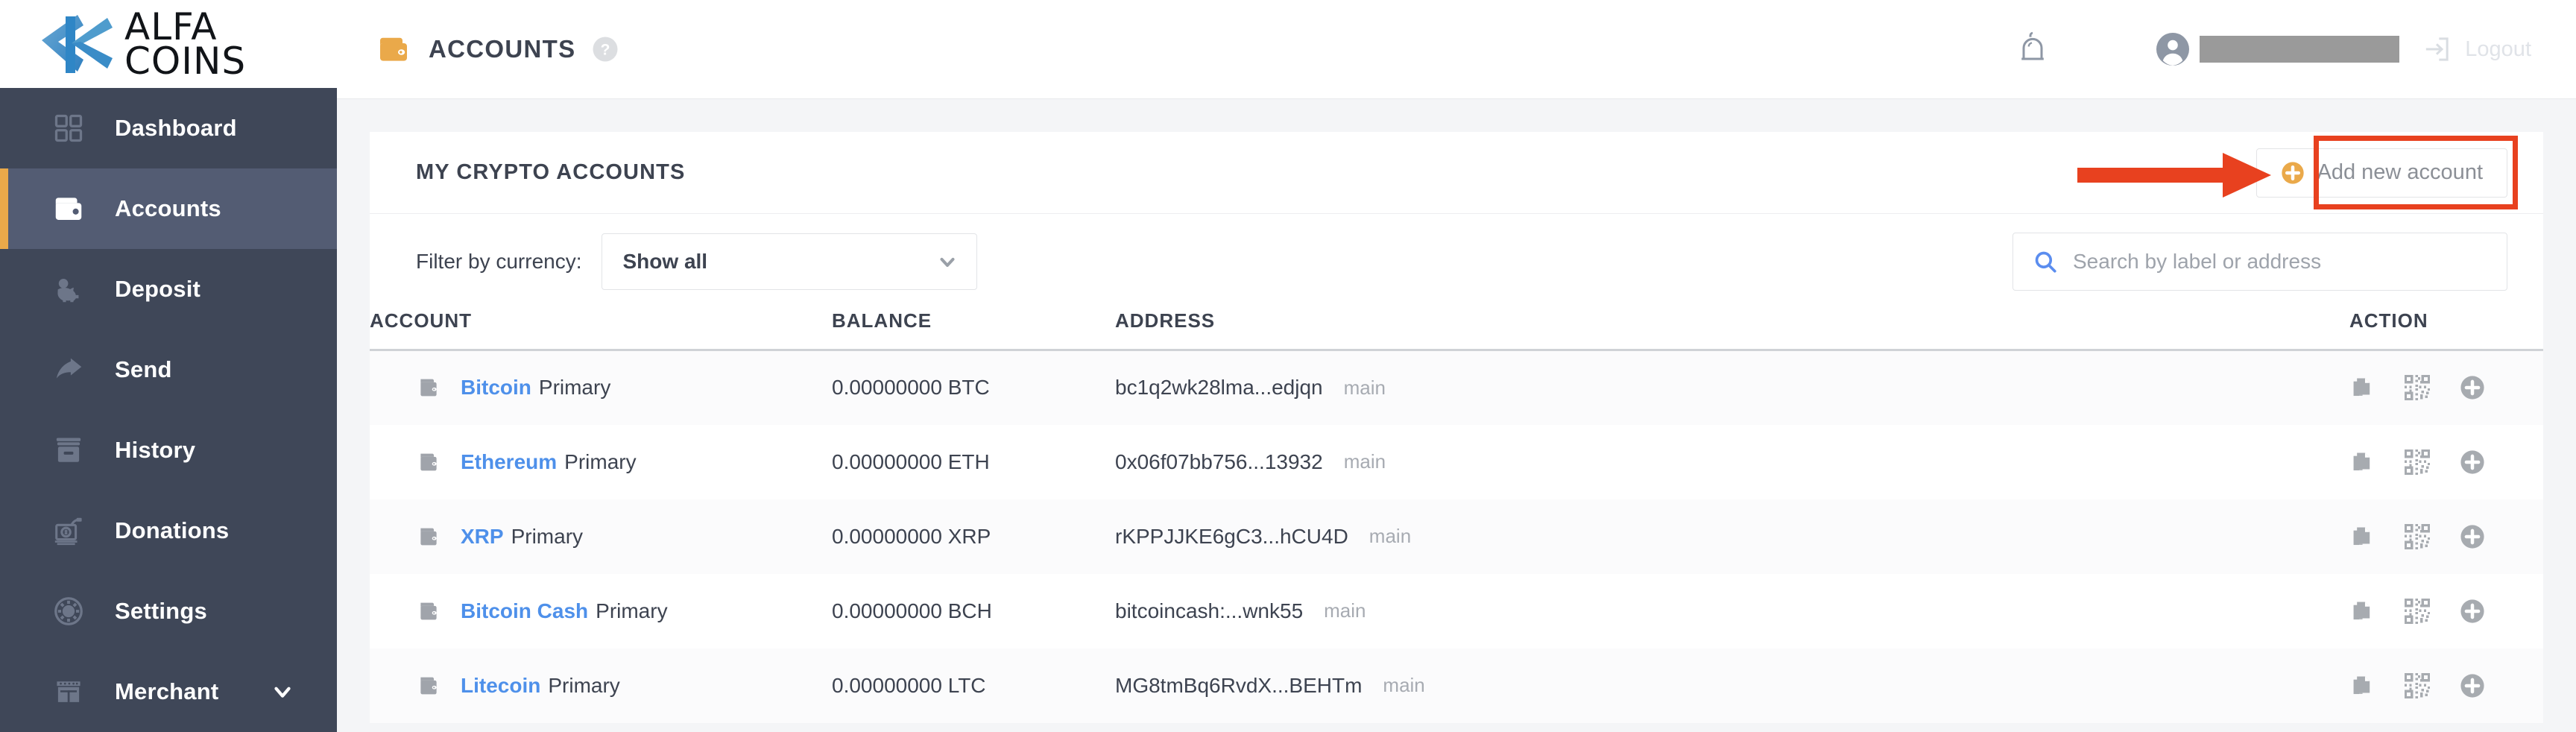  I want to click on currency-link: Bitcoin Cash, so click(524, 611).